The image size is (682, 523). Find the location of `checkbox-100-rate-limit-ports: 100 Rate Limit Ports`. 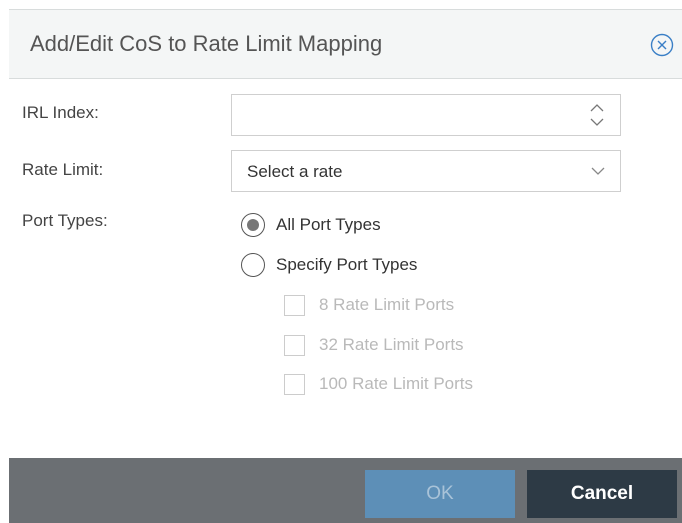

checkbox-100-rate-limit-ports: 100 Rate Limit Ports is located at coordinates (378, 384).